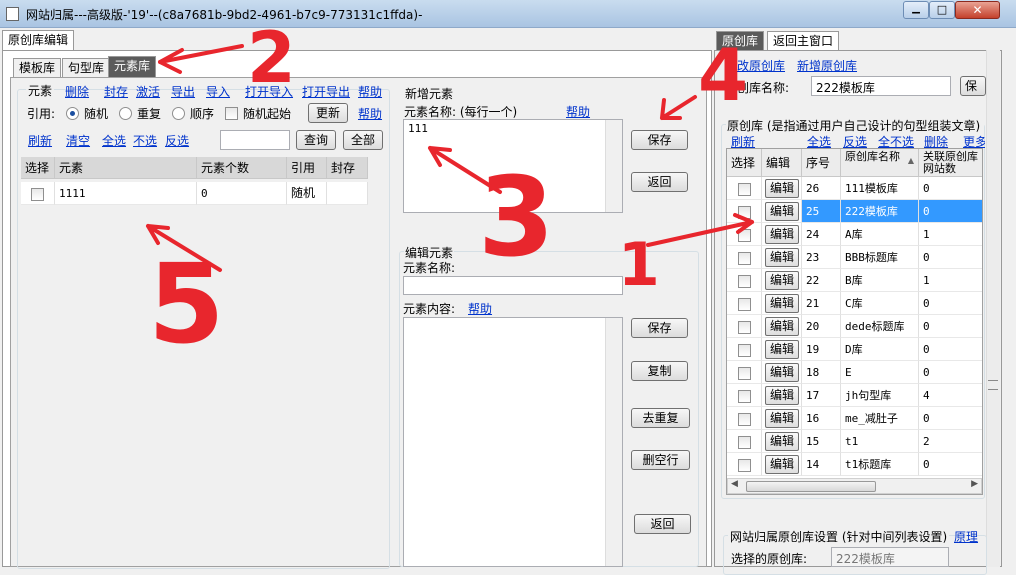  What do you see at coordinates (516, 217) in the screenshot?
I see `annotation-3: 3` at bounding box center [516, 217].